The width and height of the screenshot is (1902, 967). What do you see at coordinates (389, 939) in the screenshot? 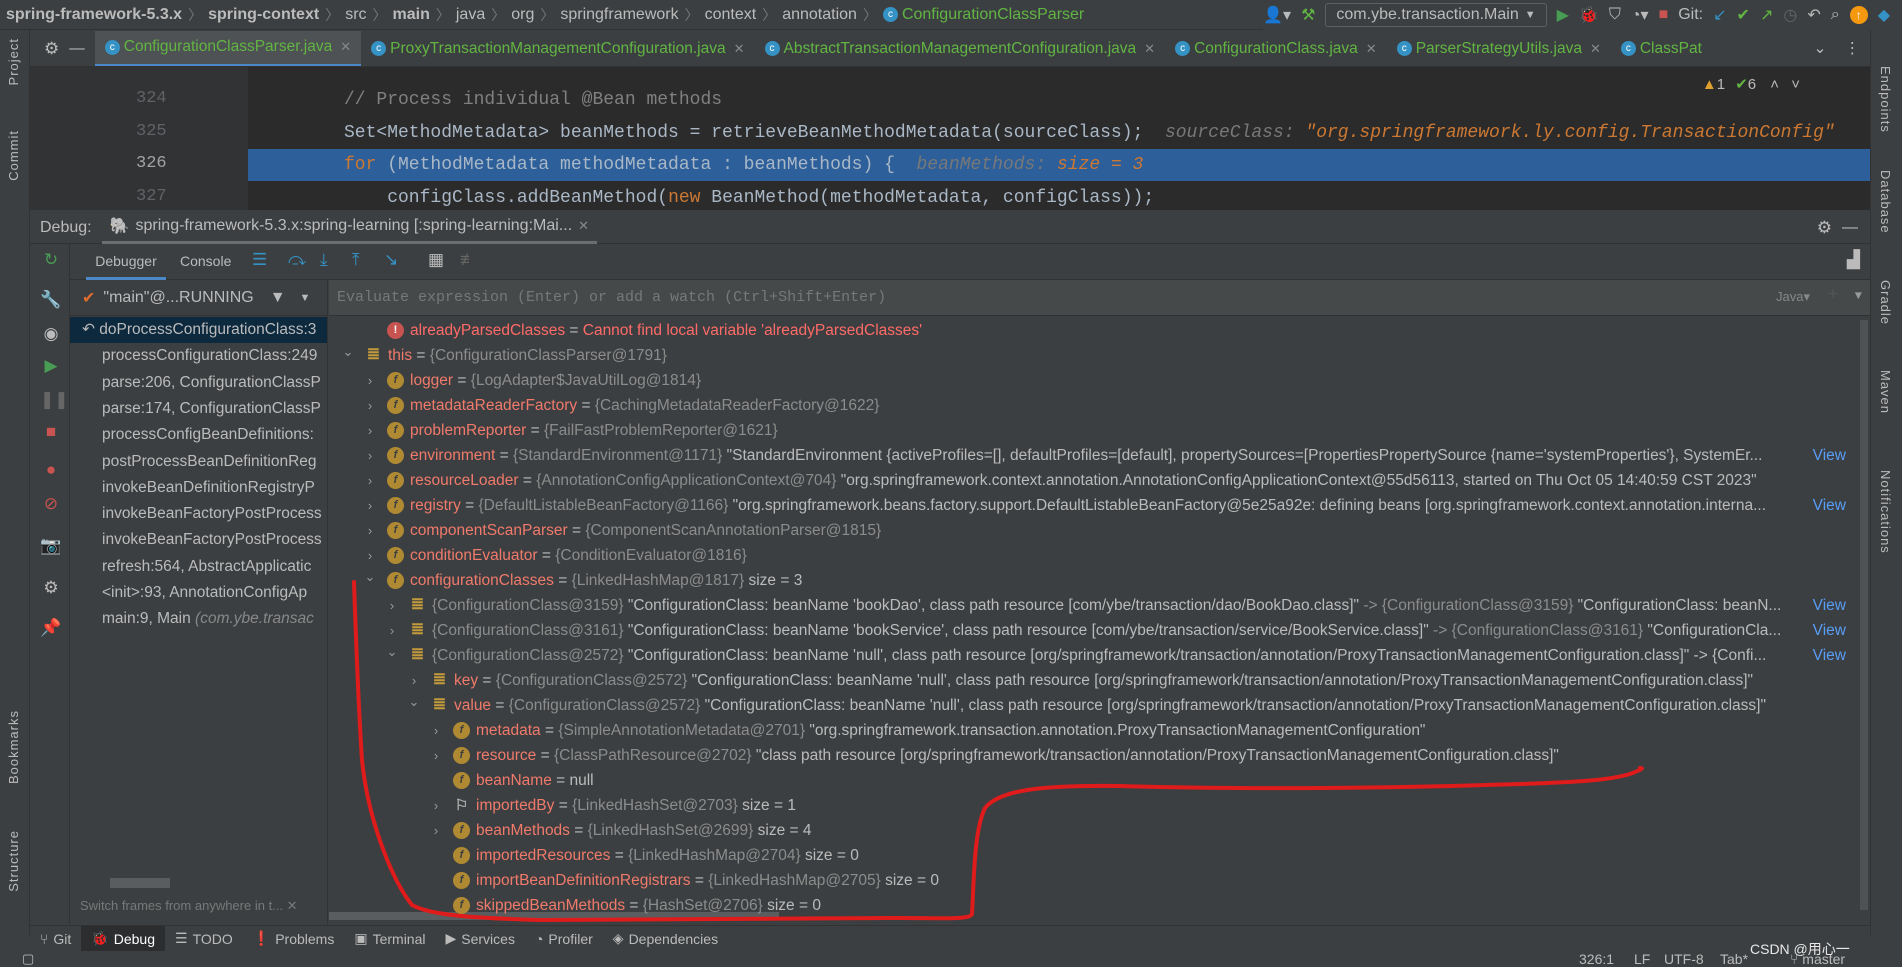
I see `tool-window-terminal: ▣ Terminal` at bounding box center [389, 939].